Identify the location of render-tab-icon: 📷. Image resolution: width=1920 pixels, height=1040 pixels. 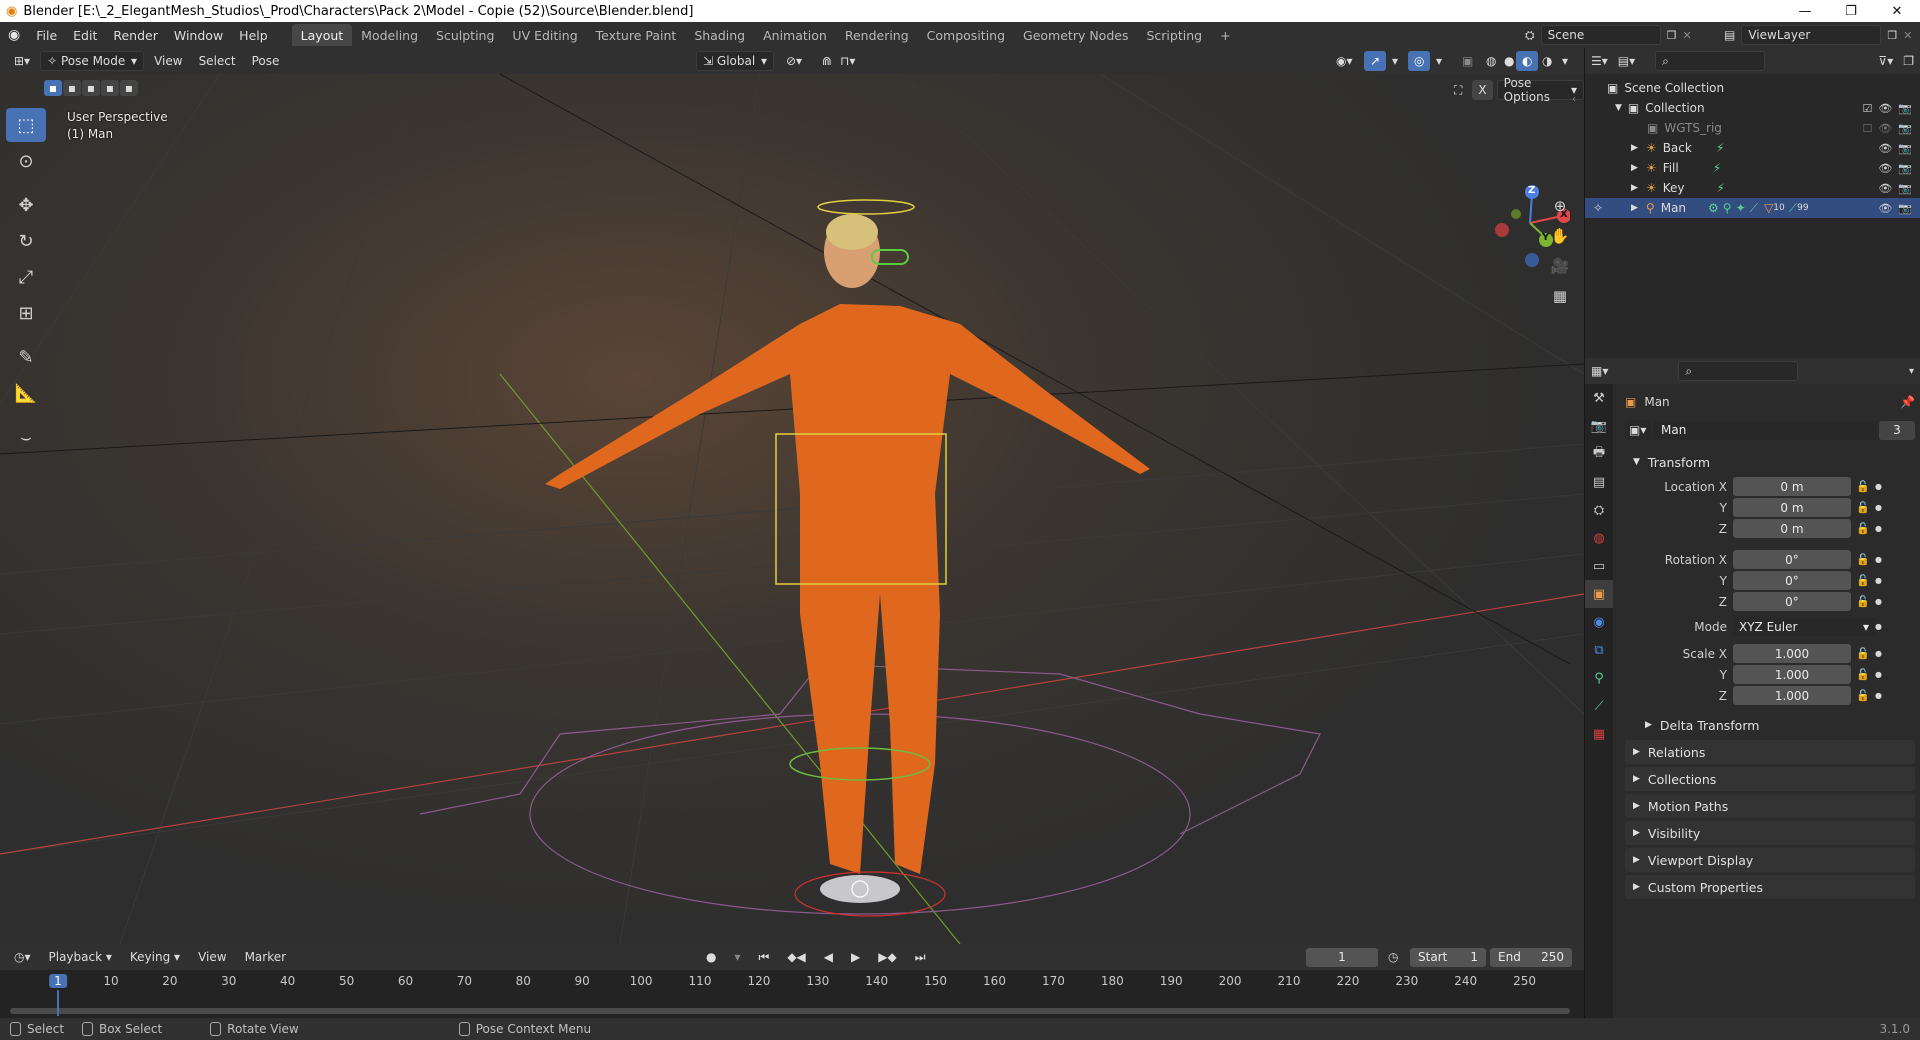
(1599, 426).